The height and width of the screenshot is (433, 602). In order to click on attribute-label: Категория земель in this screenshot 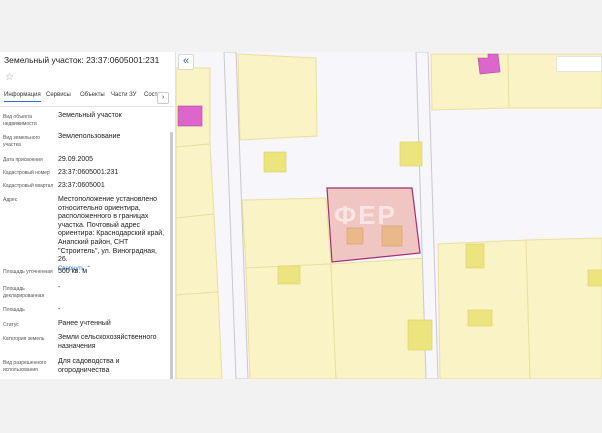, I will do `click(24, 339)`.